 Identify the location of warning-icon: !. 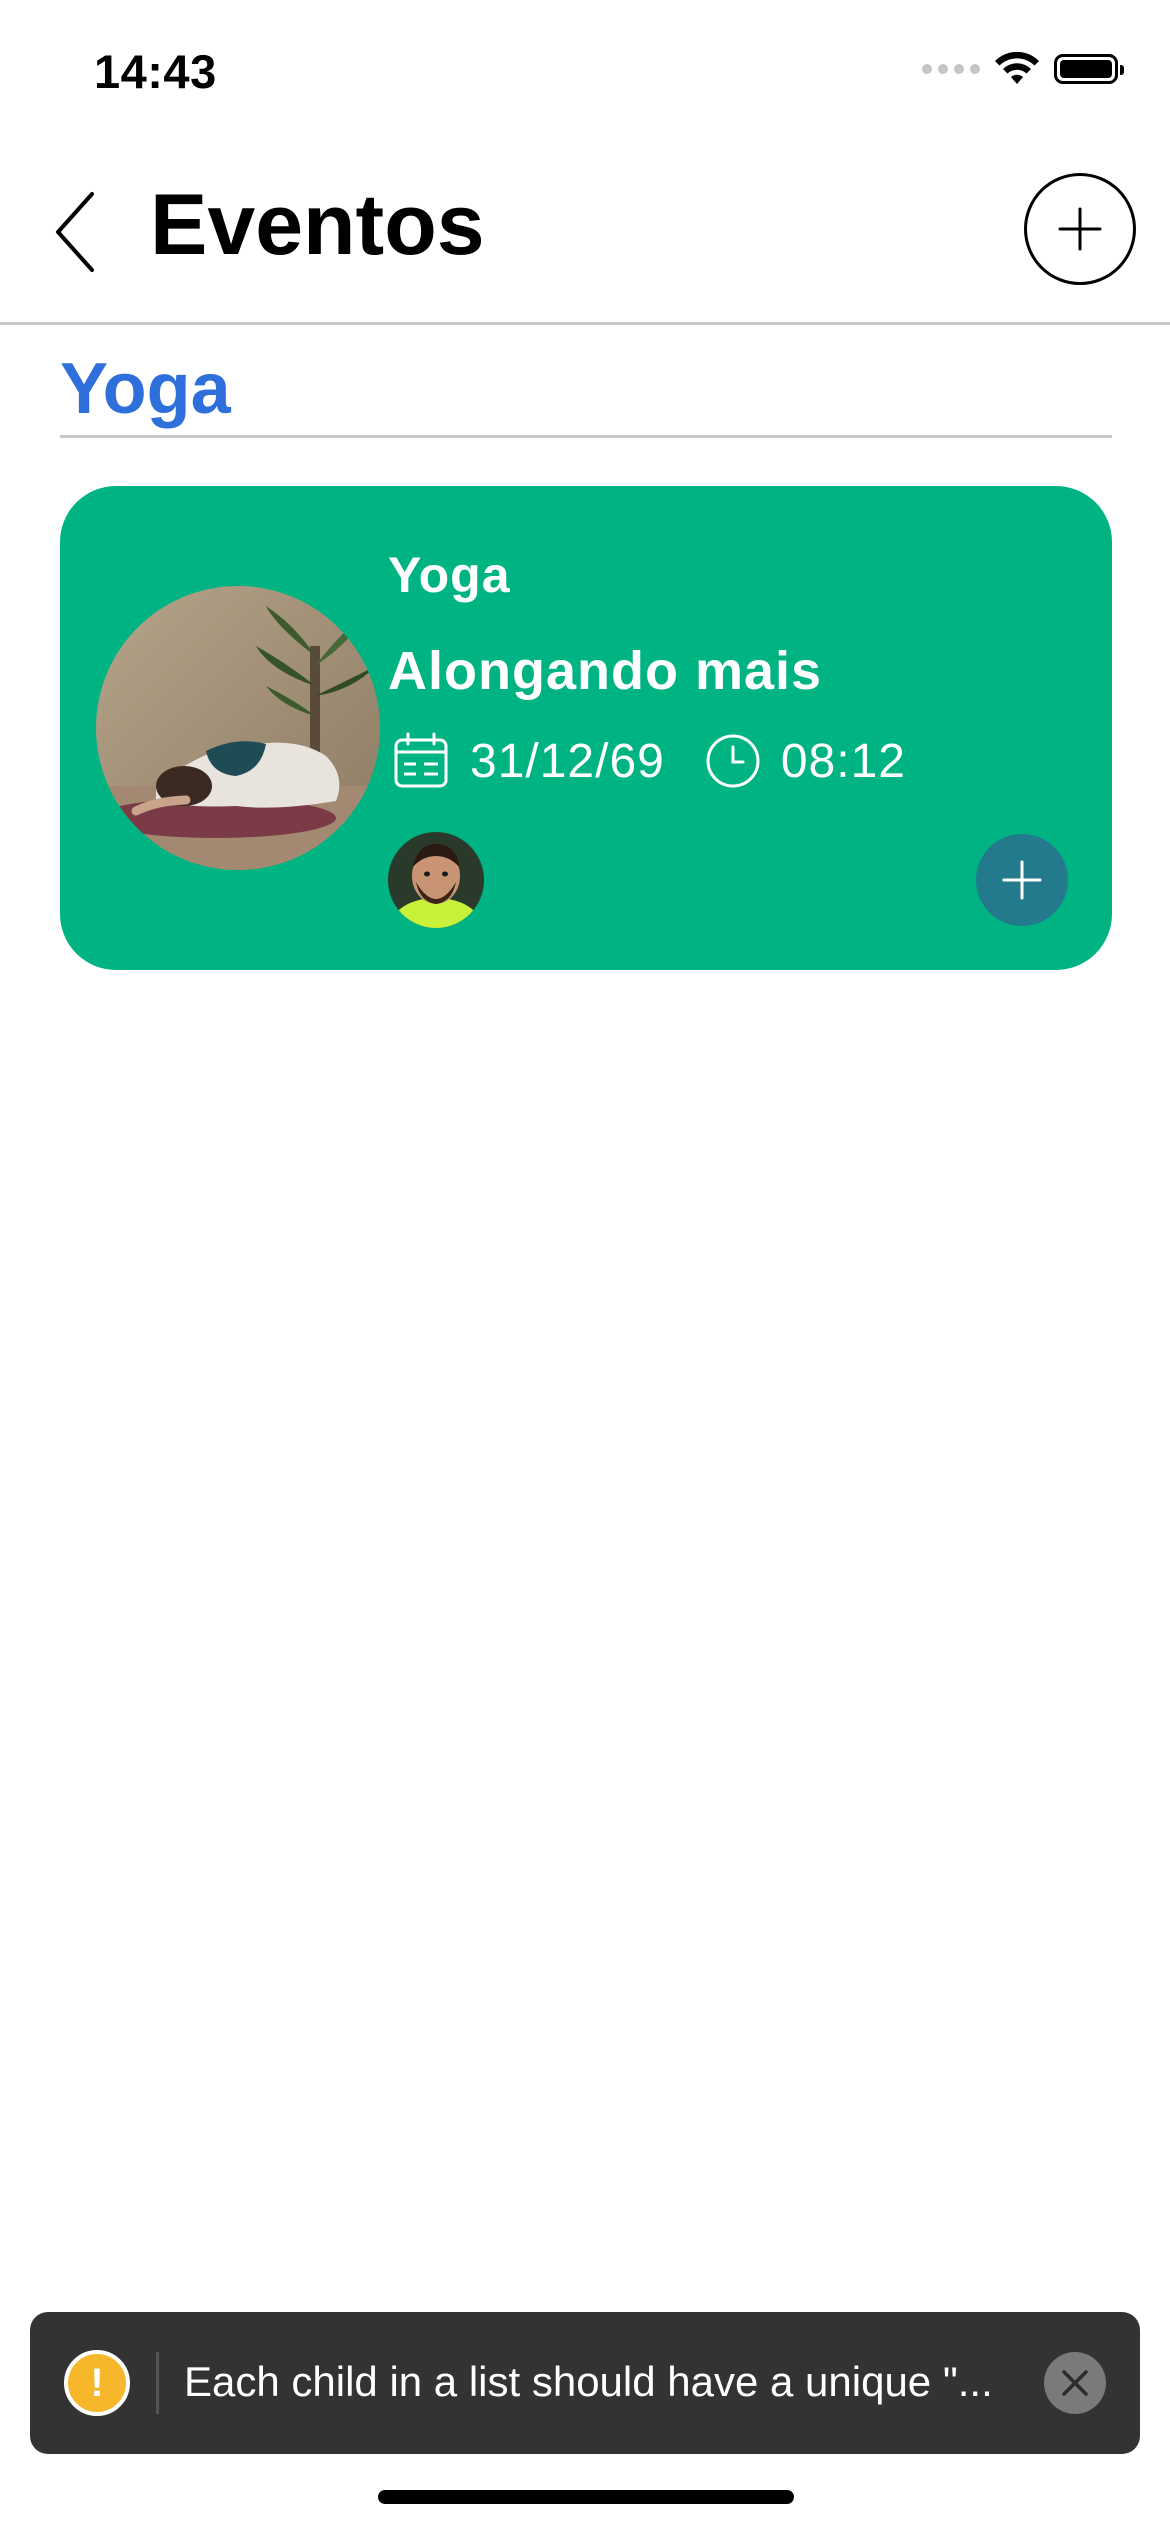
(97, 2383).